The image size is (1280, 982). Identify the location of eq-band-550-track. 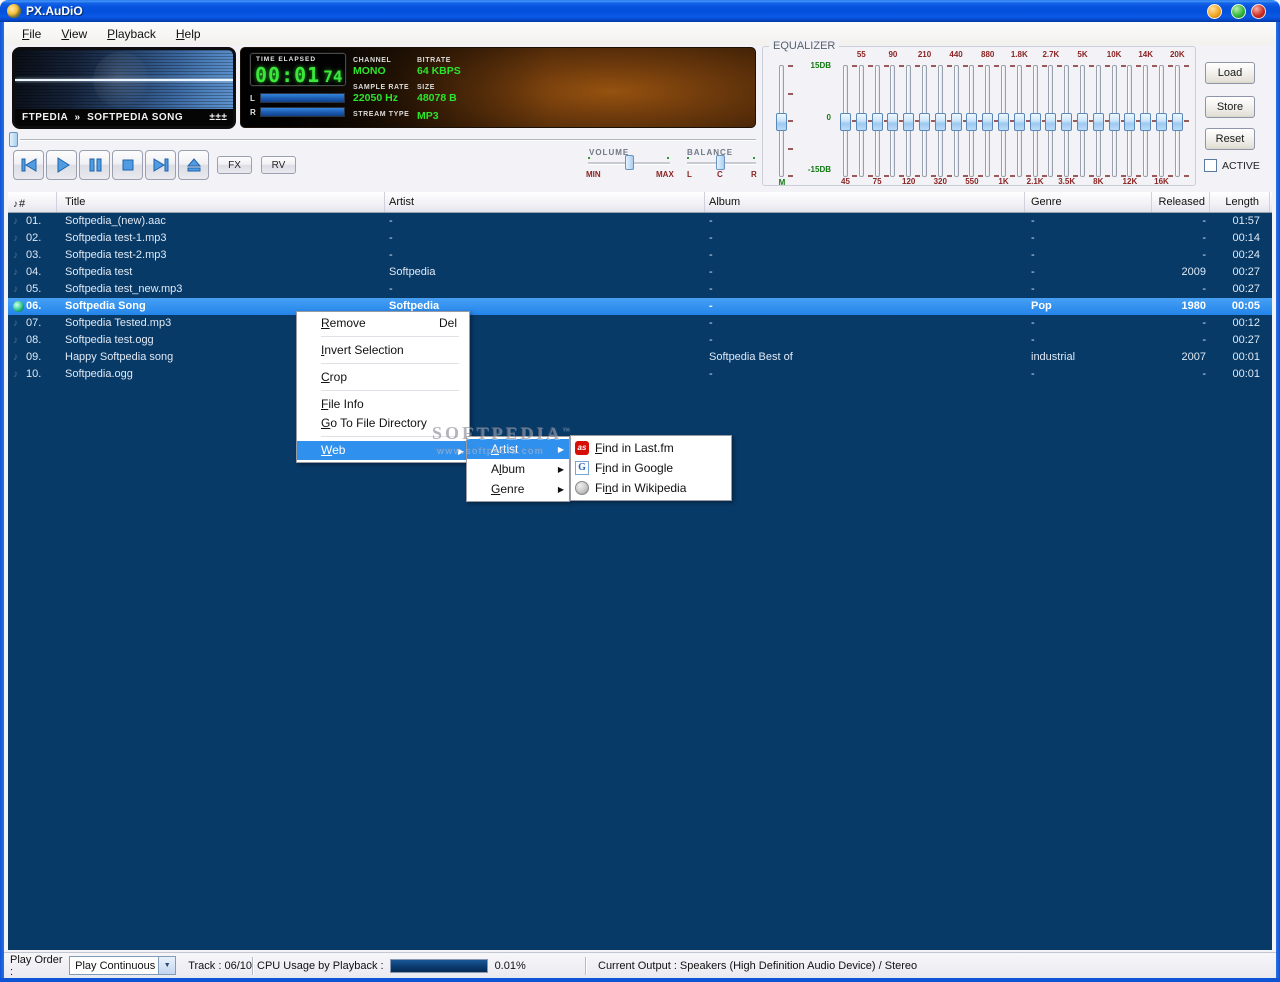
(972, 121).